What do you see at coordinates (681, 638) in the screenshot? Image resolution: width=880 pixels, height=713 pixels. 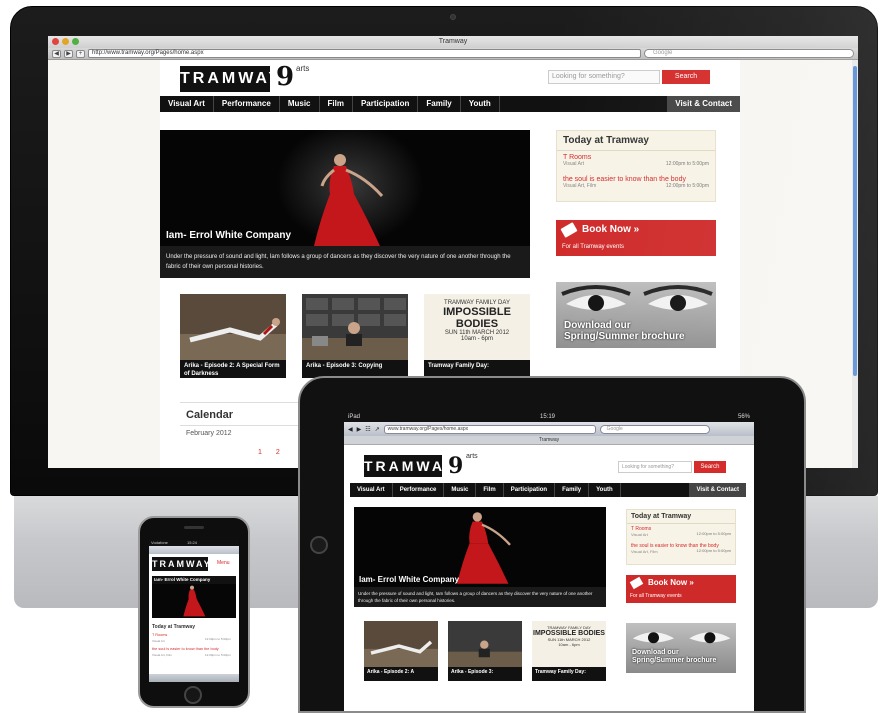 I see `eyes-image` at bounding box center [681, 638].